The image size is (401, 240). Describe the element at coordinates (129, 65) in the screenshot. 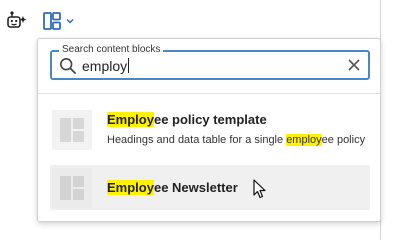

I see `text-caret` at that location.